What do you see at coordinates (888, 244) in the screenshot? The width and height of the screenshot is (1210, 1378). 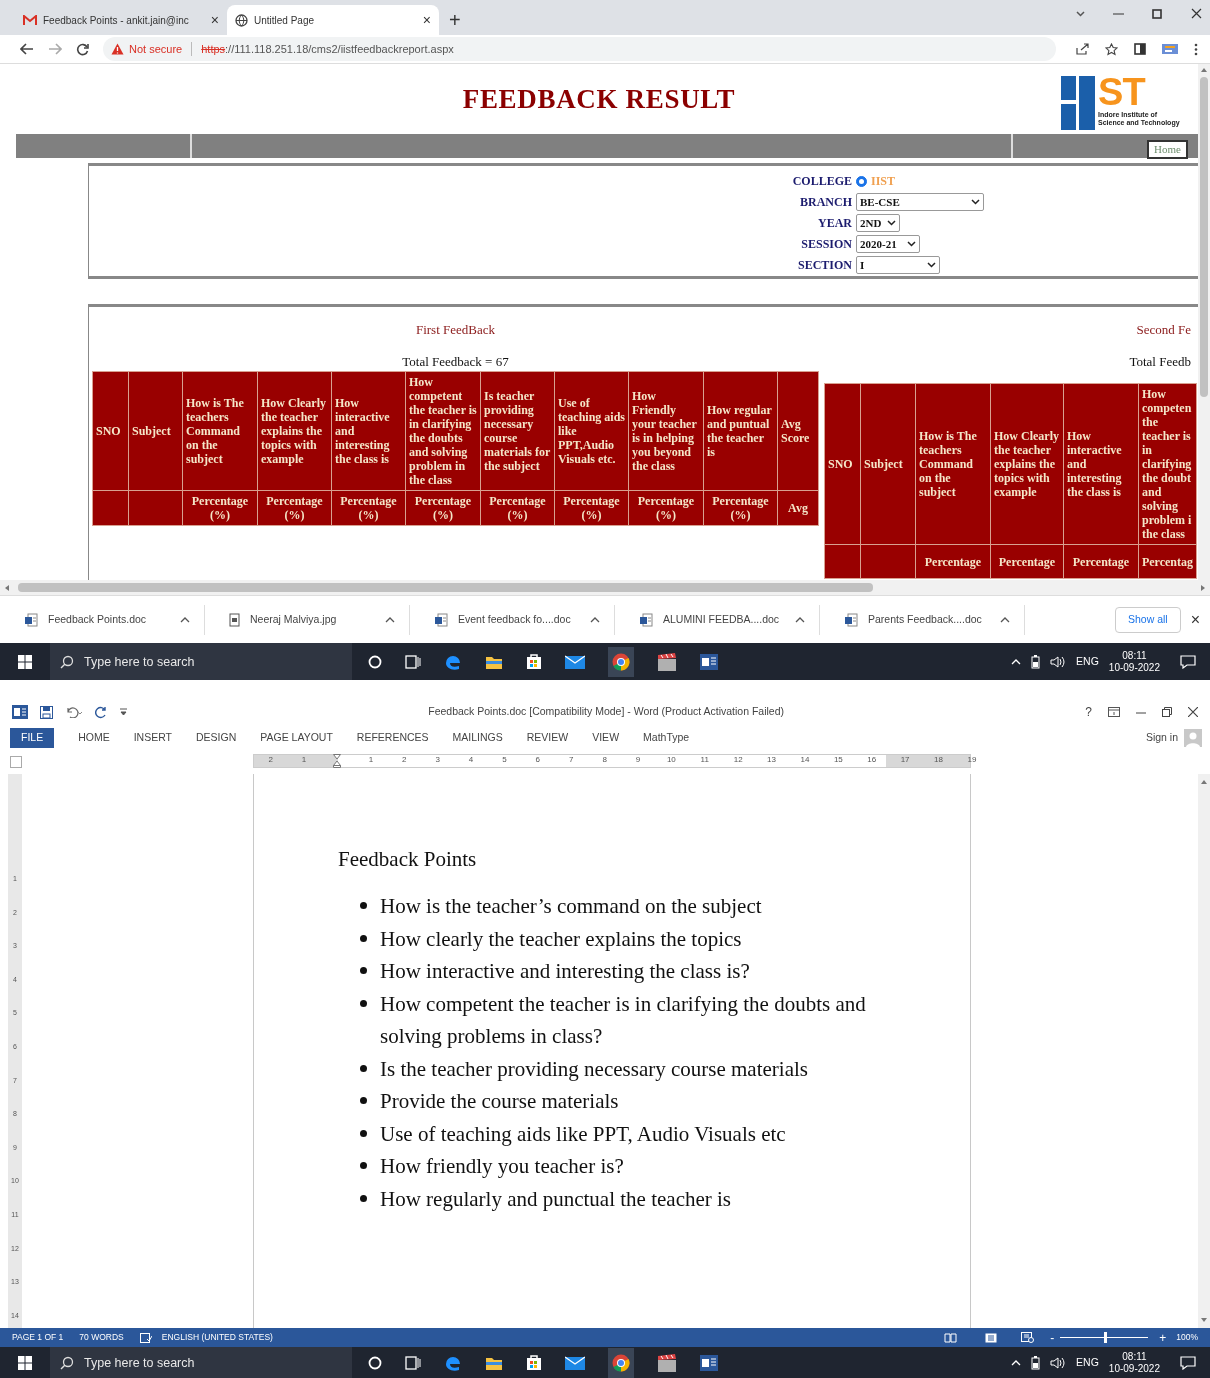 I see `dropdown: 2020-21` at bounding box center [888, 244].